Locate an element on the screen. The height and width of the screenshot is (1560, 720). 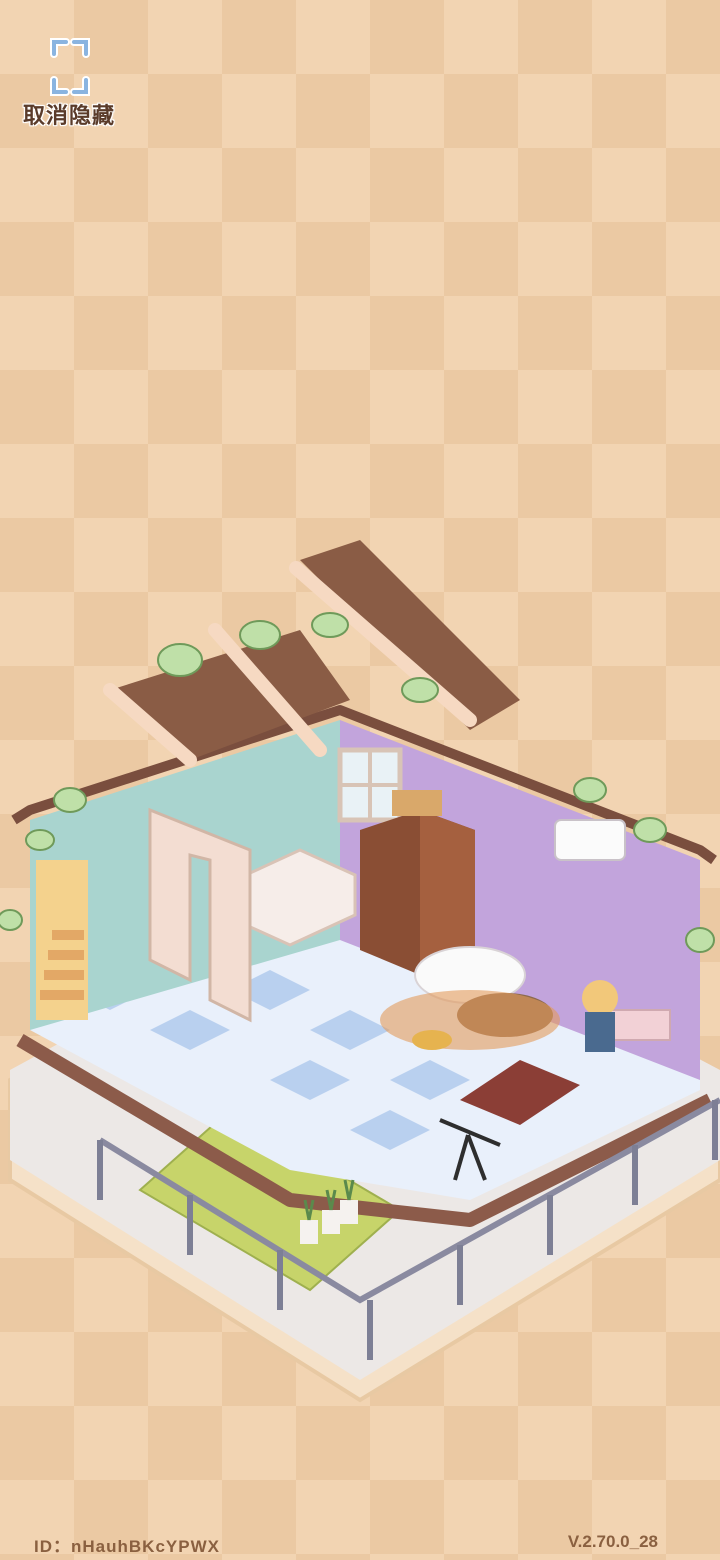
stool is located at coordinates (432, 1040).